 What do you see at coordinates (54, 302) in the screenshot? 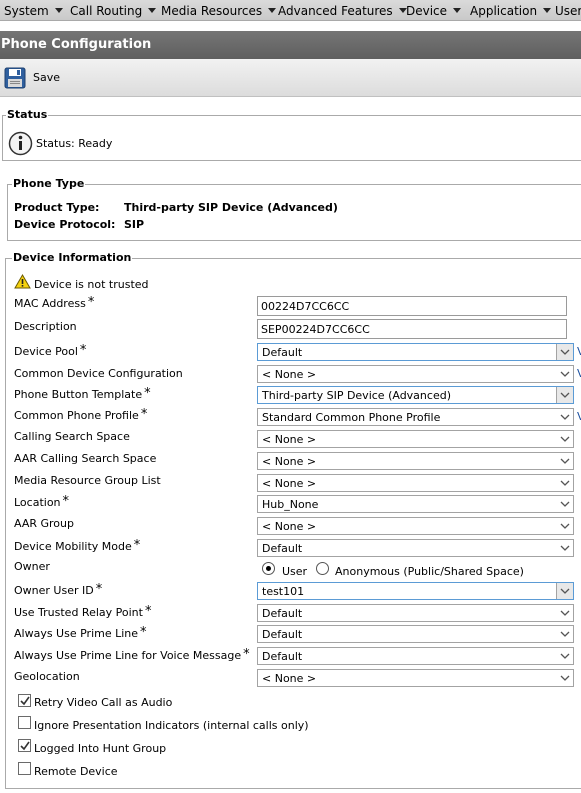
I see `mac-address-label: MAC Address *` at bounding box center [54, 302].